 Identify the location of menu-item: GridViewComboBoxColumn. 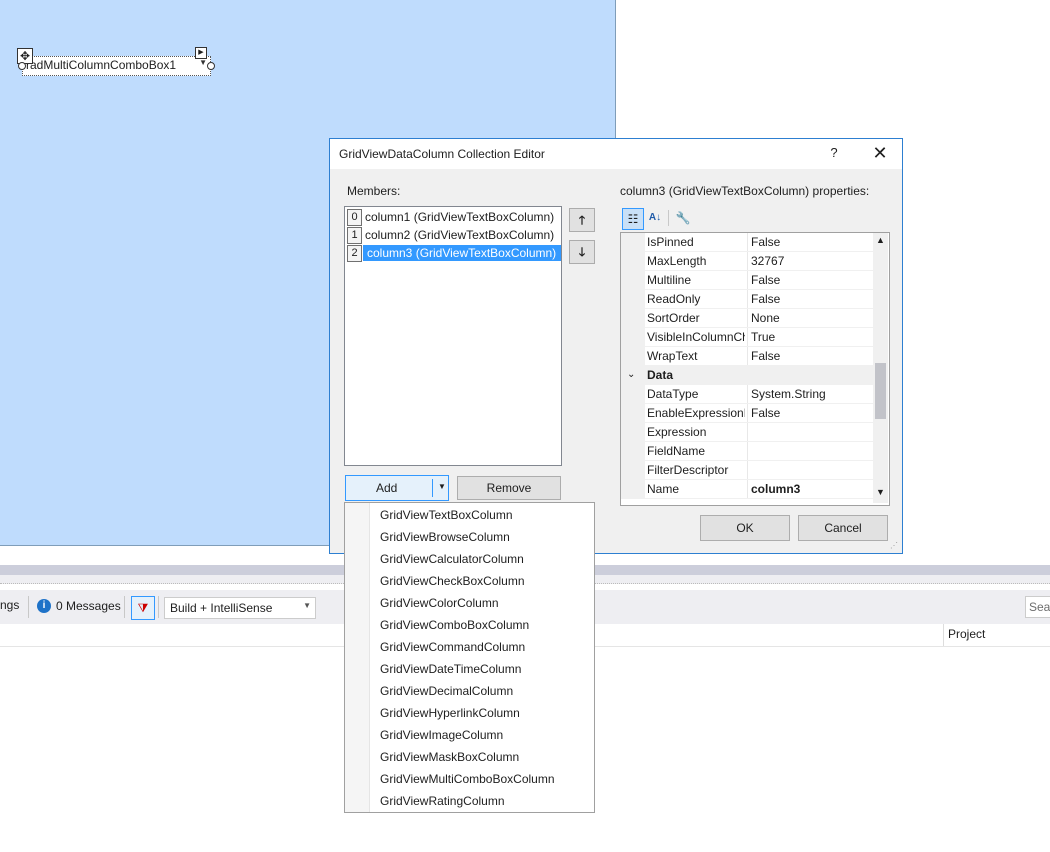
(454, 625).